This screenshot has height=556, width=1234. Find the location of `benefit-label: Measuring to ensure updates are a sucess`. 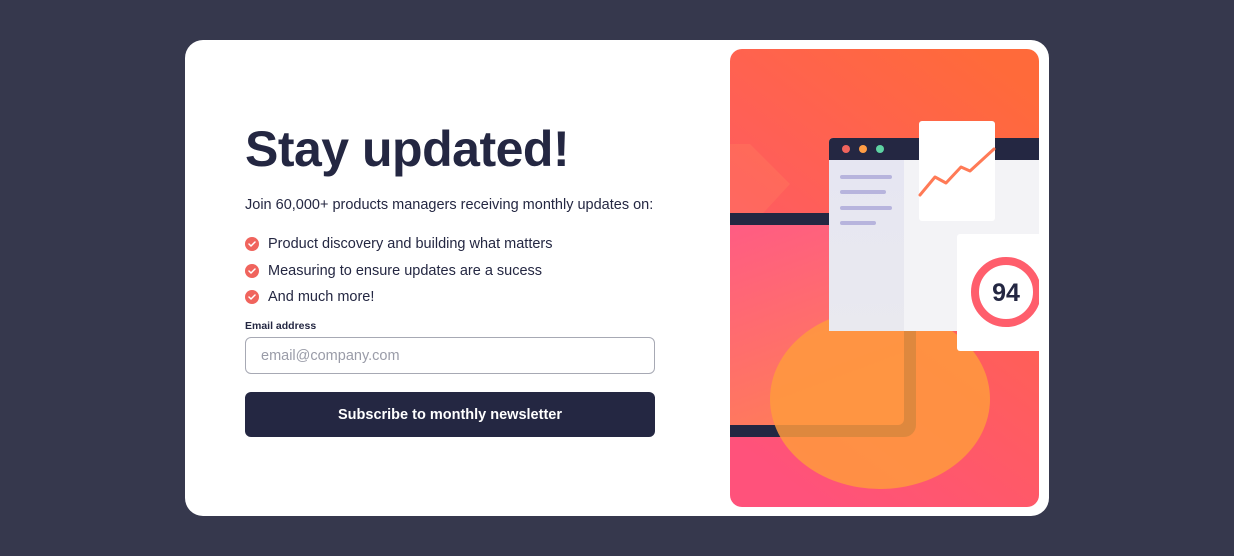

benefit-label: Measuring to ensure updates are a sucess is located at coordinates (405, 270).